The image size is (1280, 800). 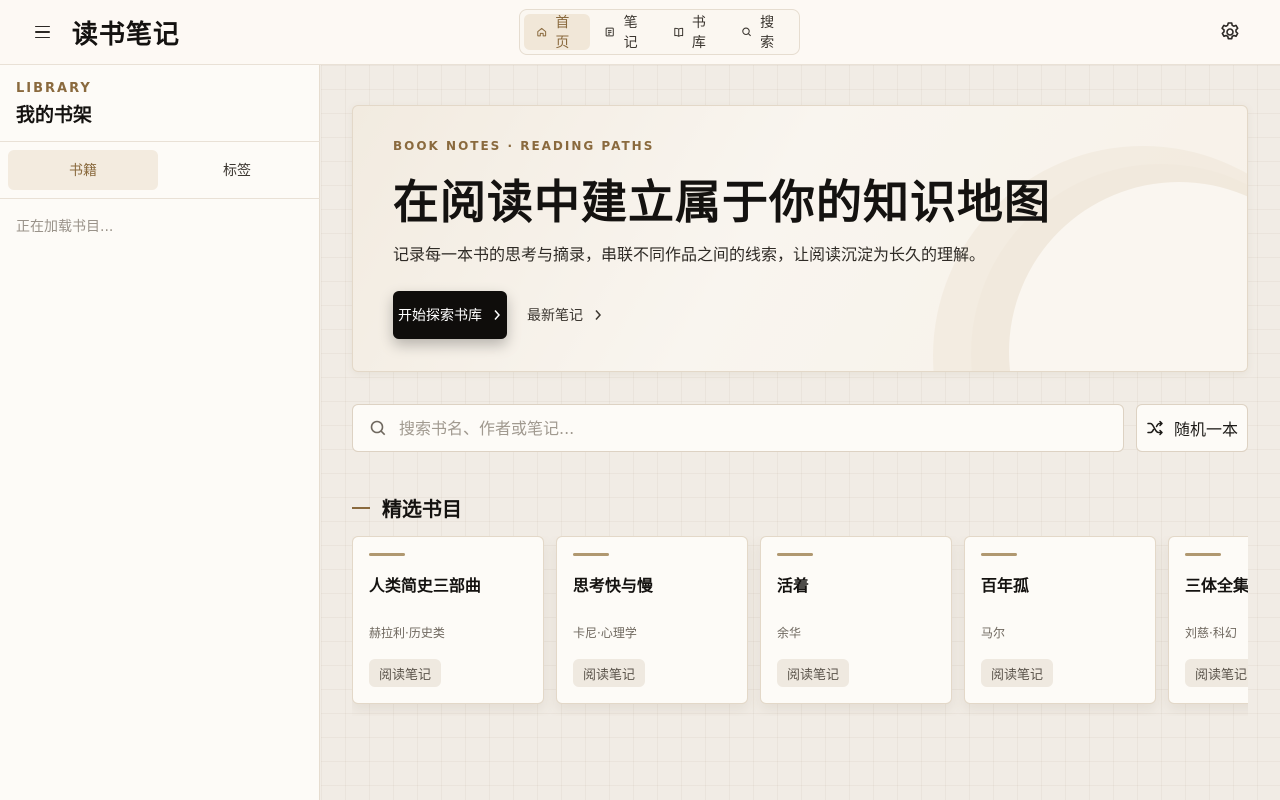 I want to click on hero-subtitle: 记录每一本书的思考与摘录，串联不同作品之间的线索，让阅读沉淀为长久的理解。, so click(x=689, y=254).